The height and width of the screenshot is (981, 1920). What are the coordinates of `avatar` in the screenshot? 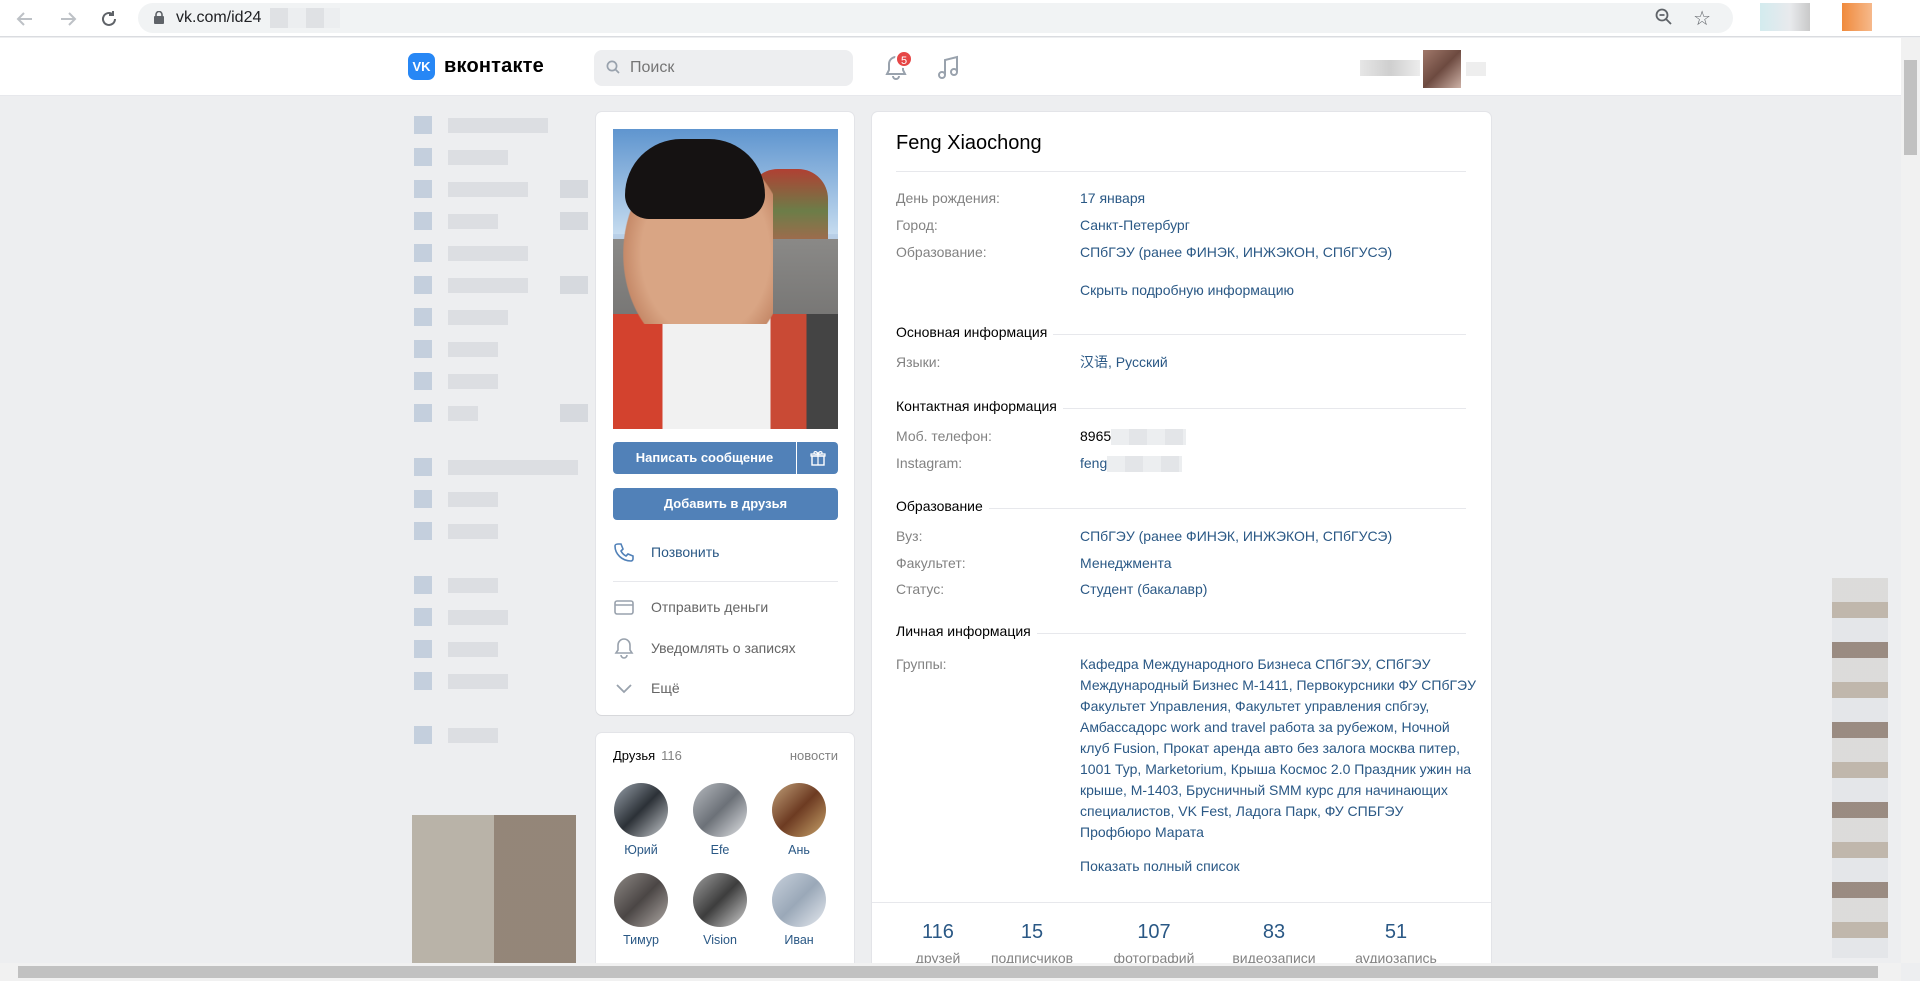 It's located at (720, 810).